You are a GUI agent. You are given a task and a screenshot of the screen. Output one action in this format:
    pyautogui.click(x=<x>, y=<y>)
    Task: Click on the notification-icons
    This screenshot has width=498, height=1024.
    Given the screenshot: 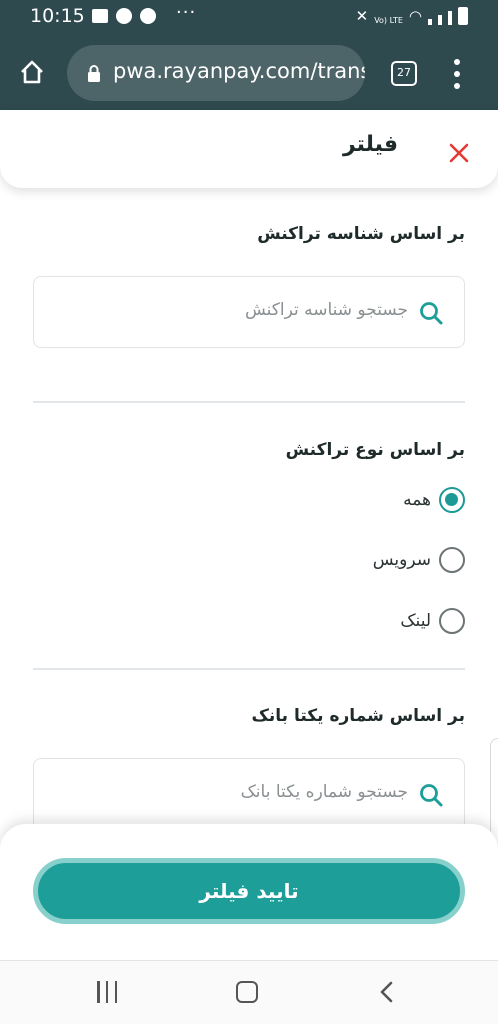 What is the action you would take?
    pyautogui.click(x=124, y=16)
    